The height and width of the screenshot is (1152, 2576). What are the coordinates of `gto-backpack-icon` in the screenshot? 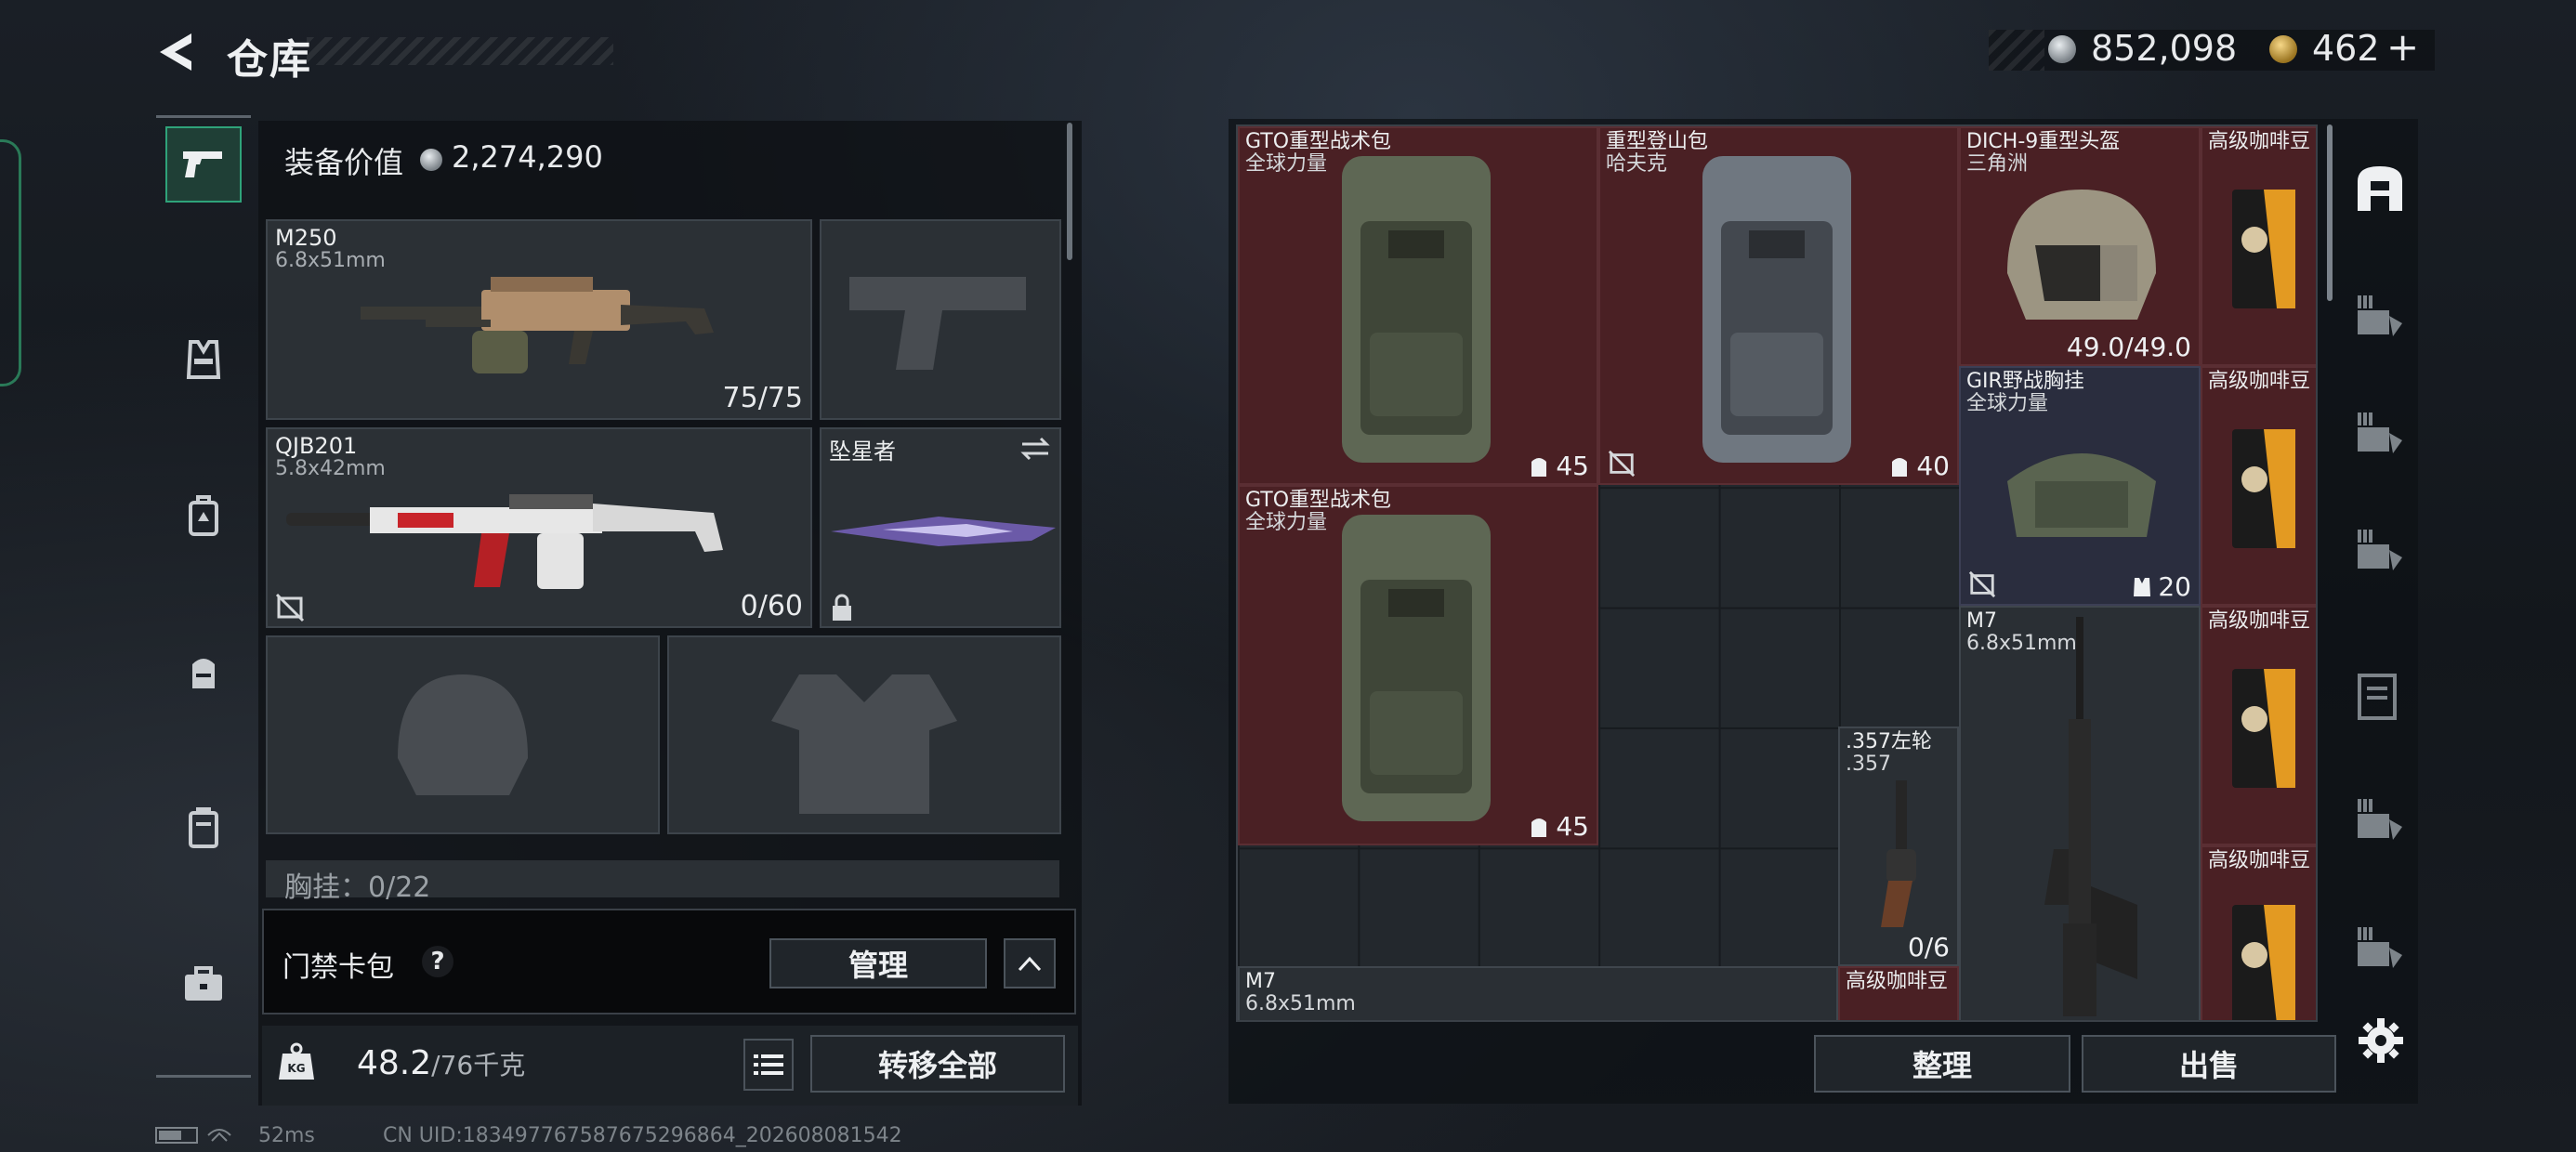 It's located at (1416, 309).